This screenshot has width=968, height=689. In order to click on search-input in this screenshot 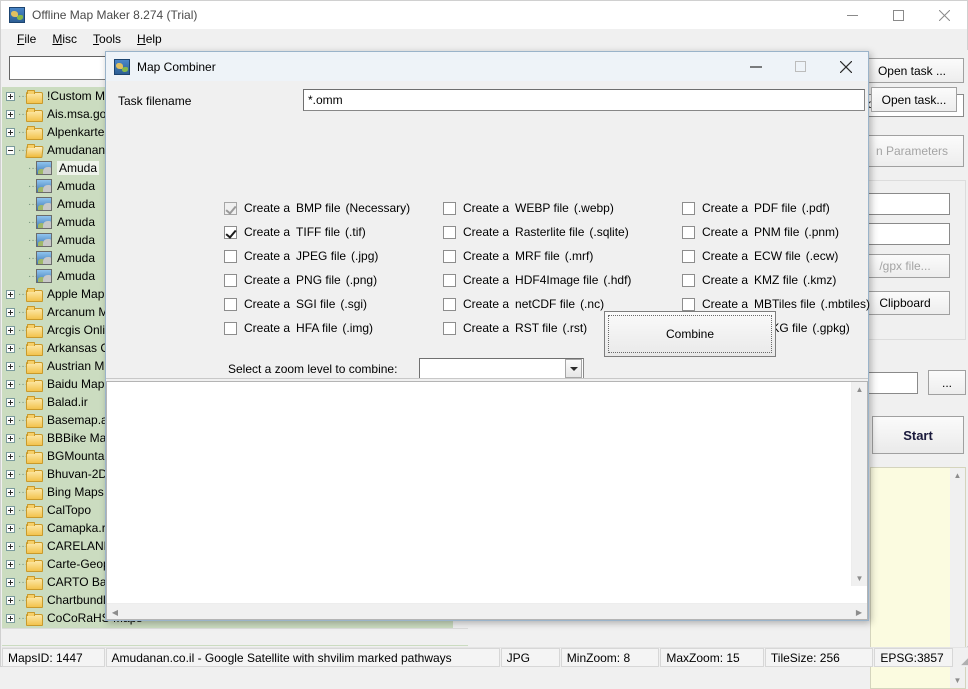, I will do `click(61, 68)`.